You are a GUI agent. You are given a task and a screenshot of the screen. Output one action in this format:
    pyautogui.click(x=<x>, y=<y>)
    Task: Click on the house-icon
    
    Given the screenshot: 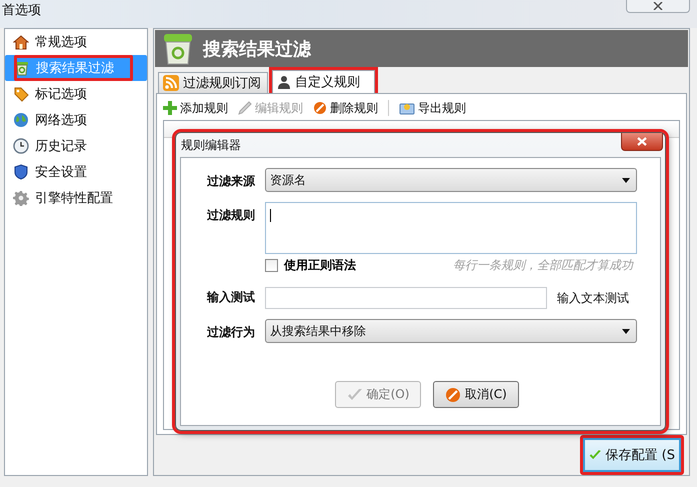 What is the action you would take?
    pyautogui.click(x=21, y=42)
    